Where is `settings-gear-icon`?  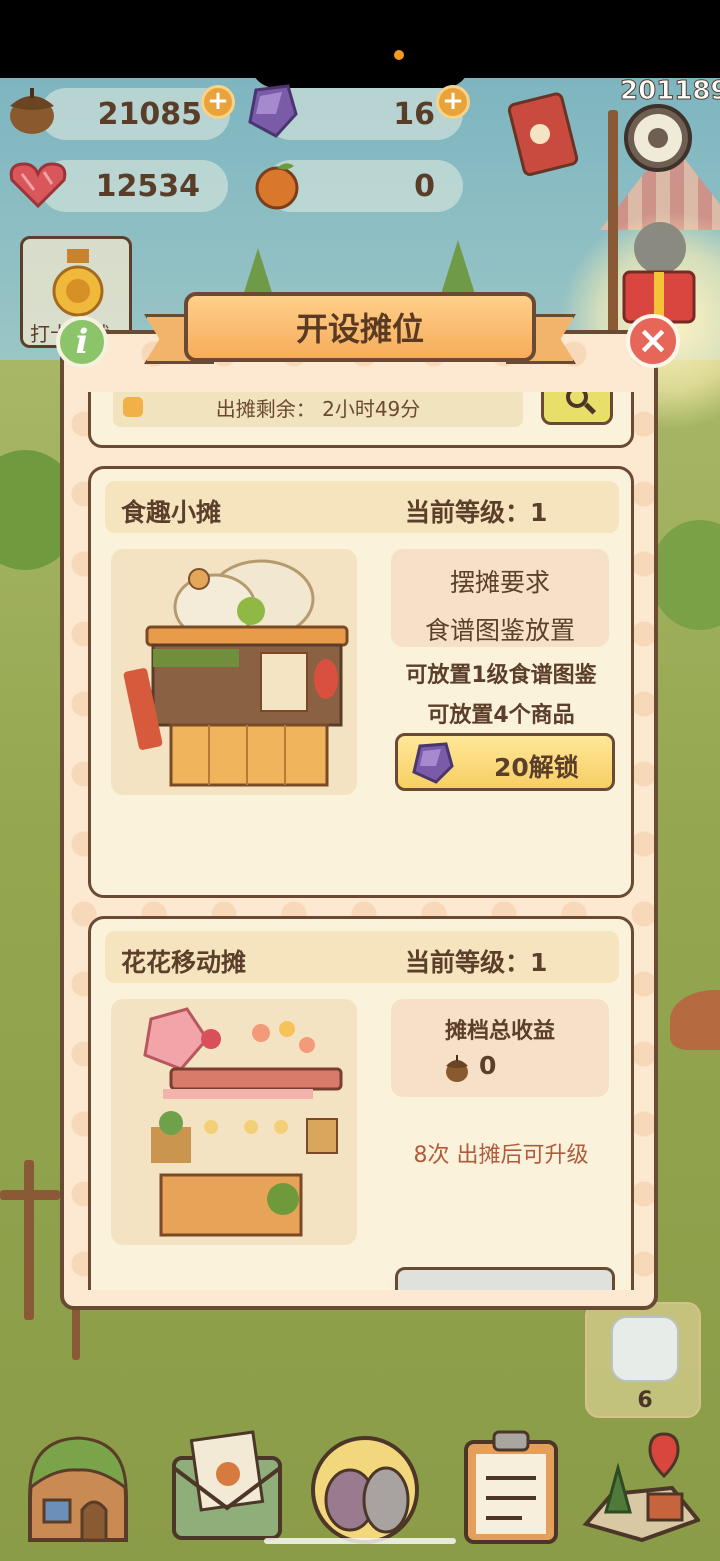
settings-gear-icon is located at coordinates (658, 138).